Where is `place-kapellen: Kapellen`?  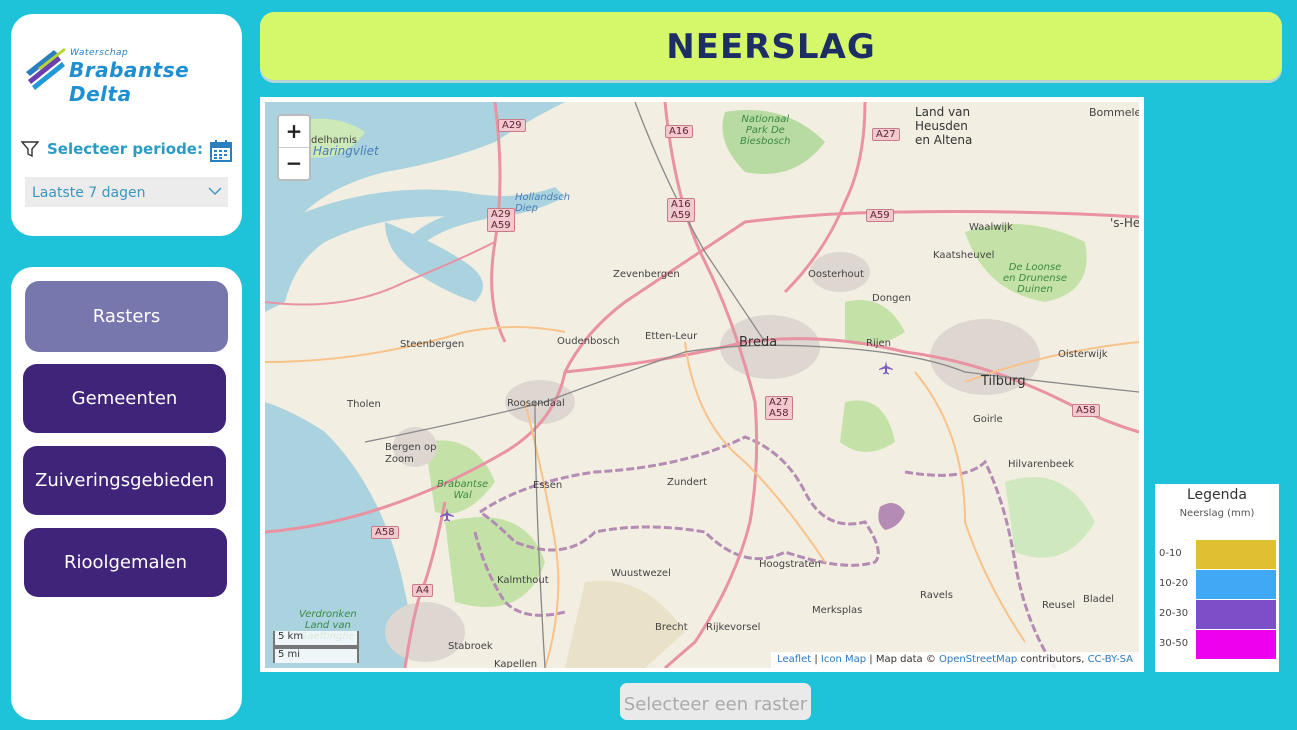 place-kapellen: Kapellen is located at coordinates (516, 663).